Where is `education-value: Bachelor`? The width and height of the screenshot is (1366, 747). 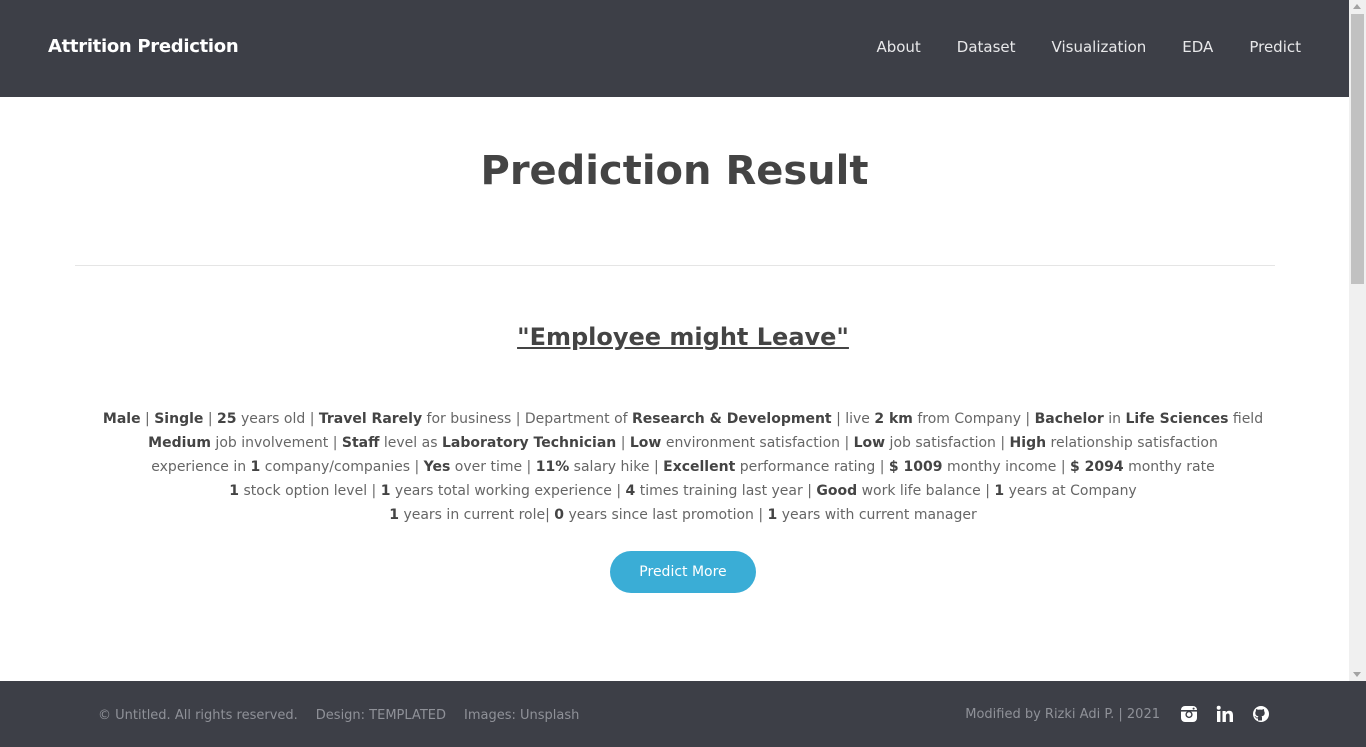 education-value: Bachelor is located at coordinates (1069, 419).